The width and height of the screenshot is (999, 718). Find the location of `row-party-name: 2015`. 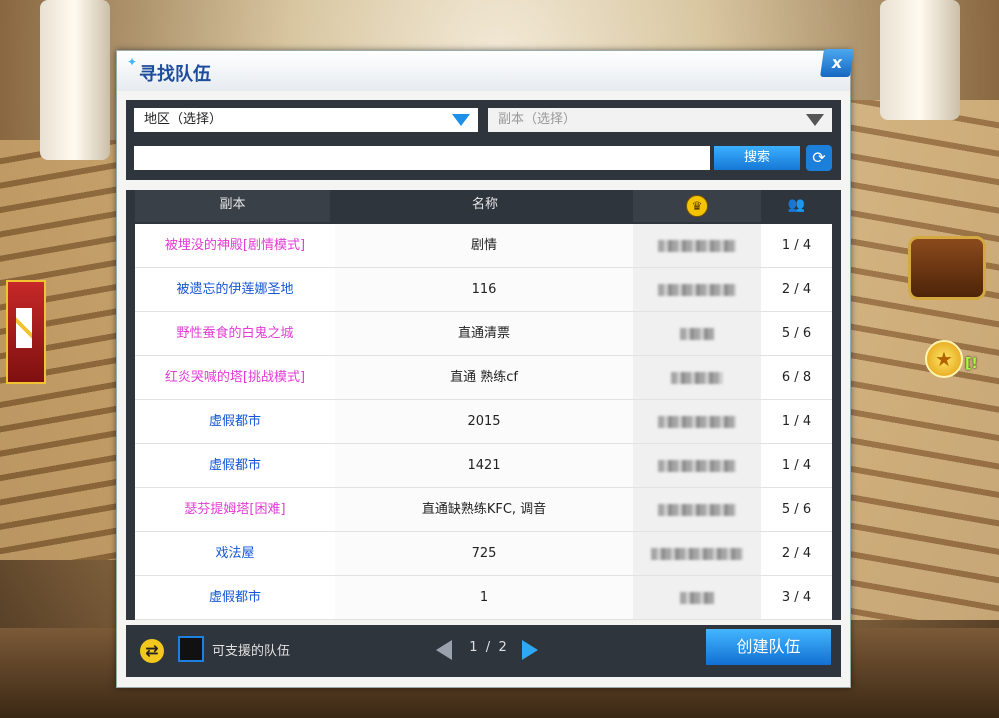

row-party-name: 2015 is located at coordinates (484, 421).